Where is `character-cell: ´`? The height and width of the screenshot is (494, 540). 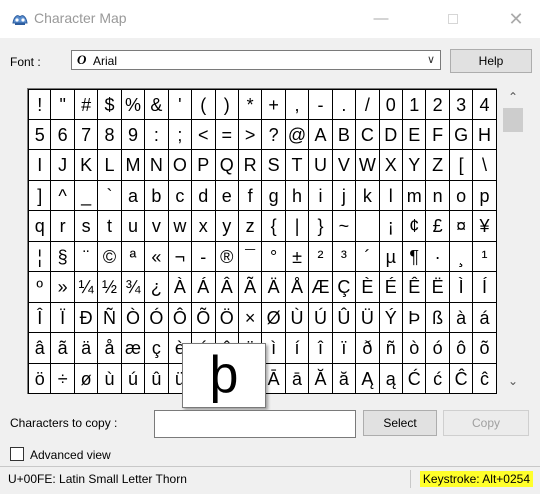 character-cell: ´ is located at coordinates (368, 256).